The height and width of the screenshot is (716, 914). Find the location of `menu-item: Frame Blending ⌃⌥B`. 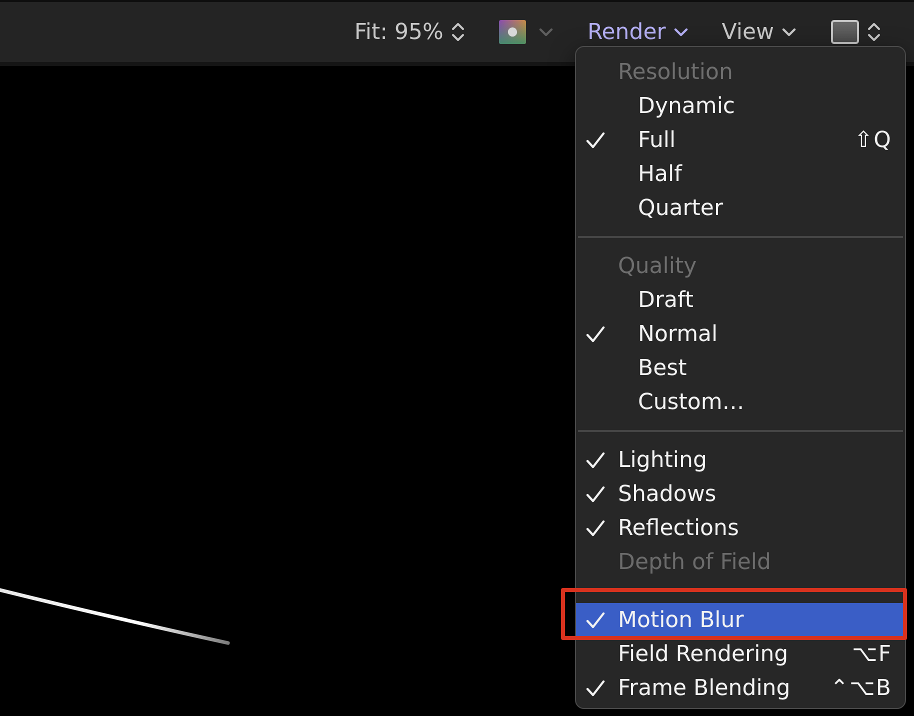

menu-item: Frame Blending ⌃⌥B is located at coordinates (740, 688).